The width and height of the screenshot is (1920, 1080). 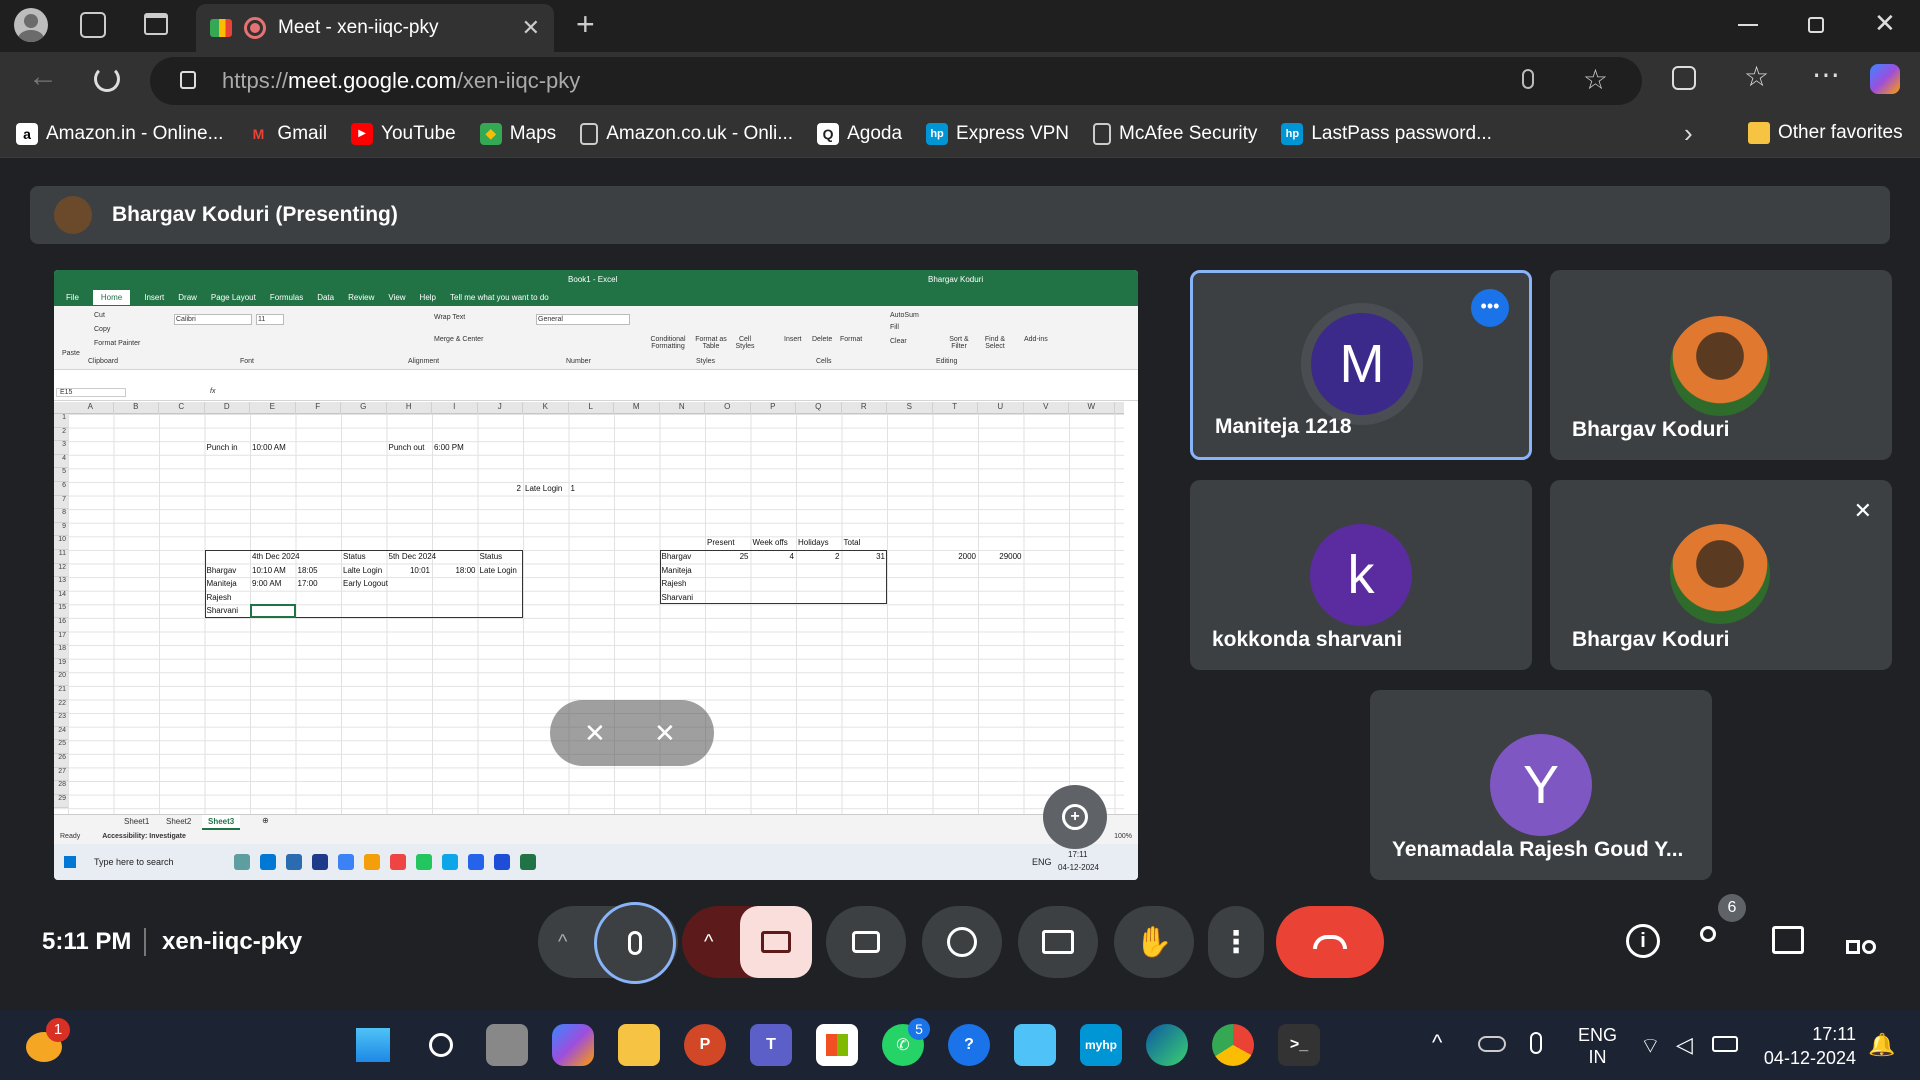 What do you see at coordinates (61, 652) in the screenshot?
I see `row-header-18: 18` at bounding box center [61, 652].